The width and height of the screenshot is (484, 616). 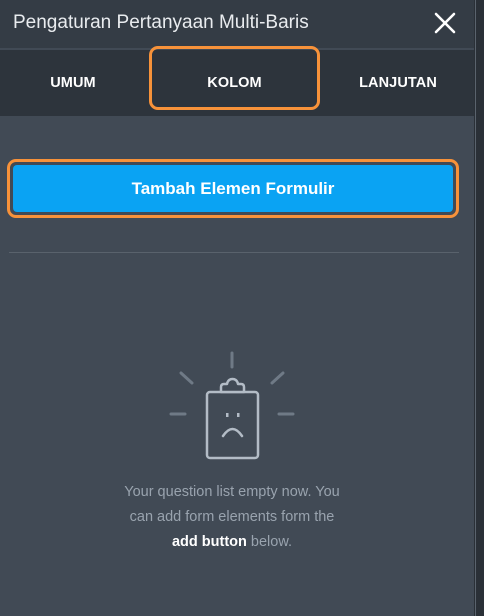 I want to click on dialog-title: Pengaturan Pertanyaan Multi-Baris, so click(x=161, y=22).